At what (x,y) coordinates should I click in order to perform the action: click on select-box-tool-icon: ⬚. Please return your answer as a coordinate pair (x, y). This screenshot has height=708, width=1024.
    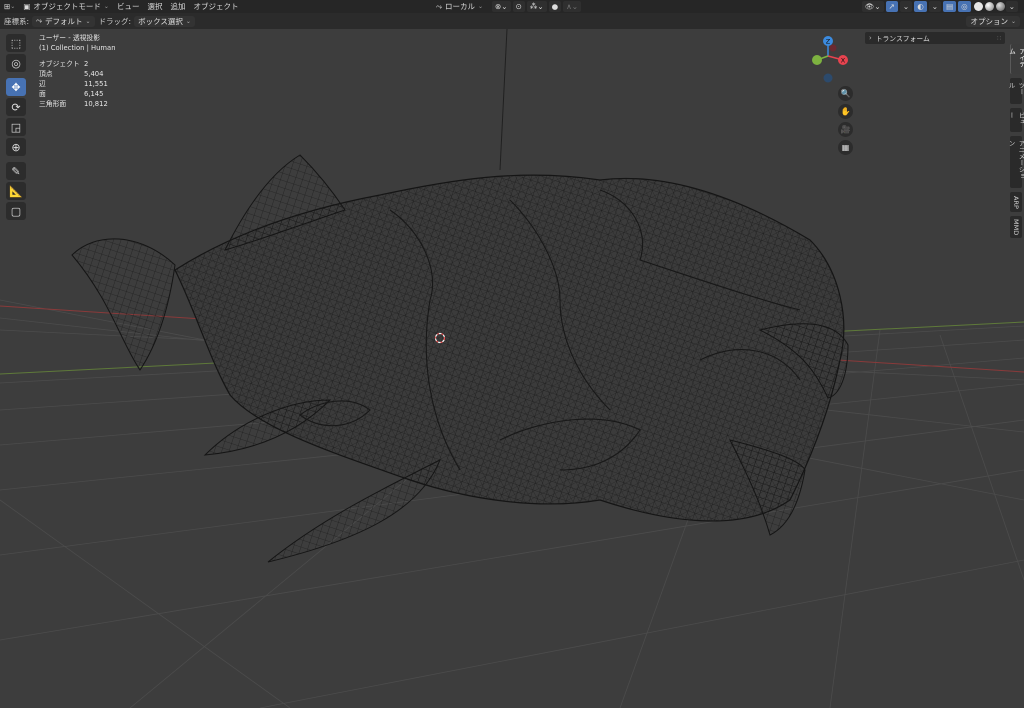
    Looking at the image, I should click on (16, 43).